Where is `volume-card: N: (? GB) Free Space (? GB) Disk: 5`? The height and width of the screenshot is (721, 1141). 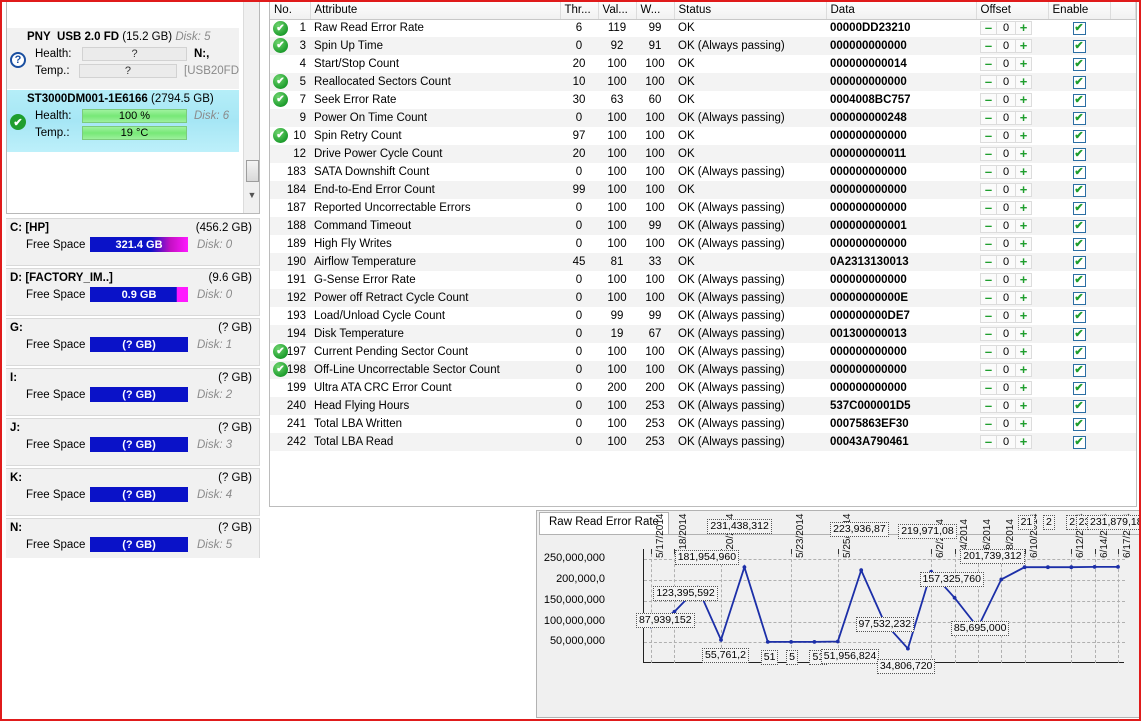
volume-card: N: (? GB) Free Space (? GB) Disk: 5 is located at coordinates (133, 538).